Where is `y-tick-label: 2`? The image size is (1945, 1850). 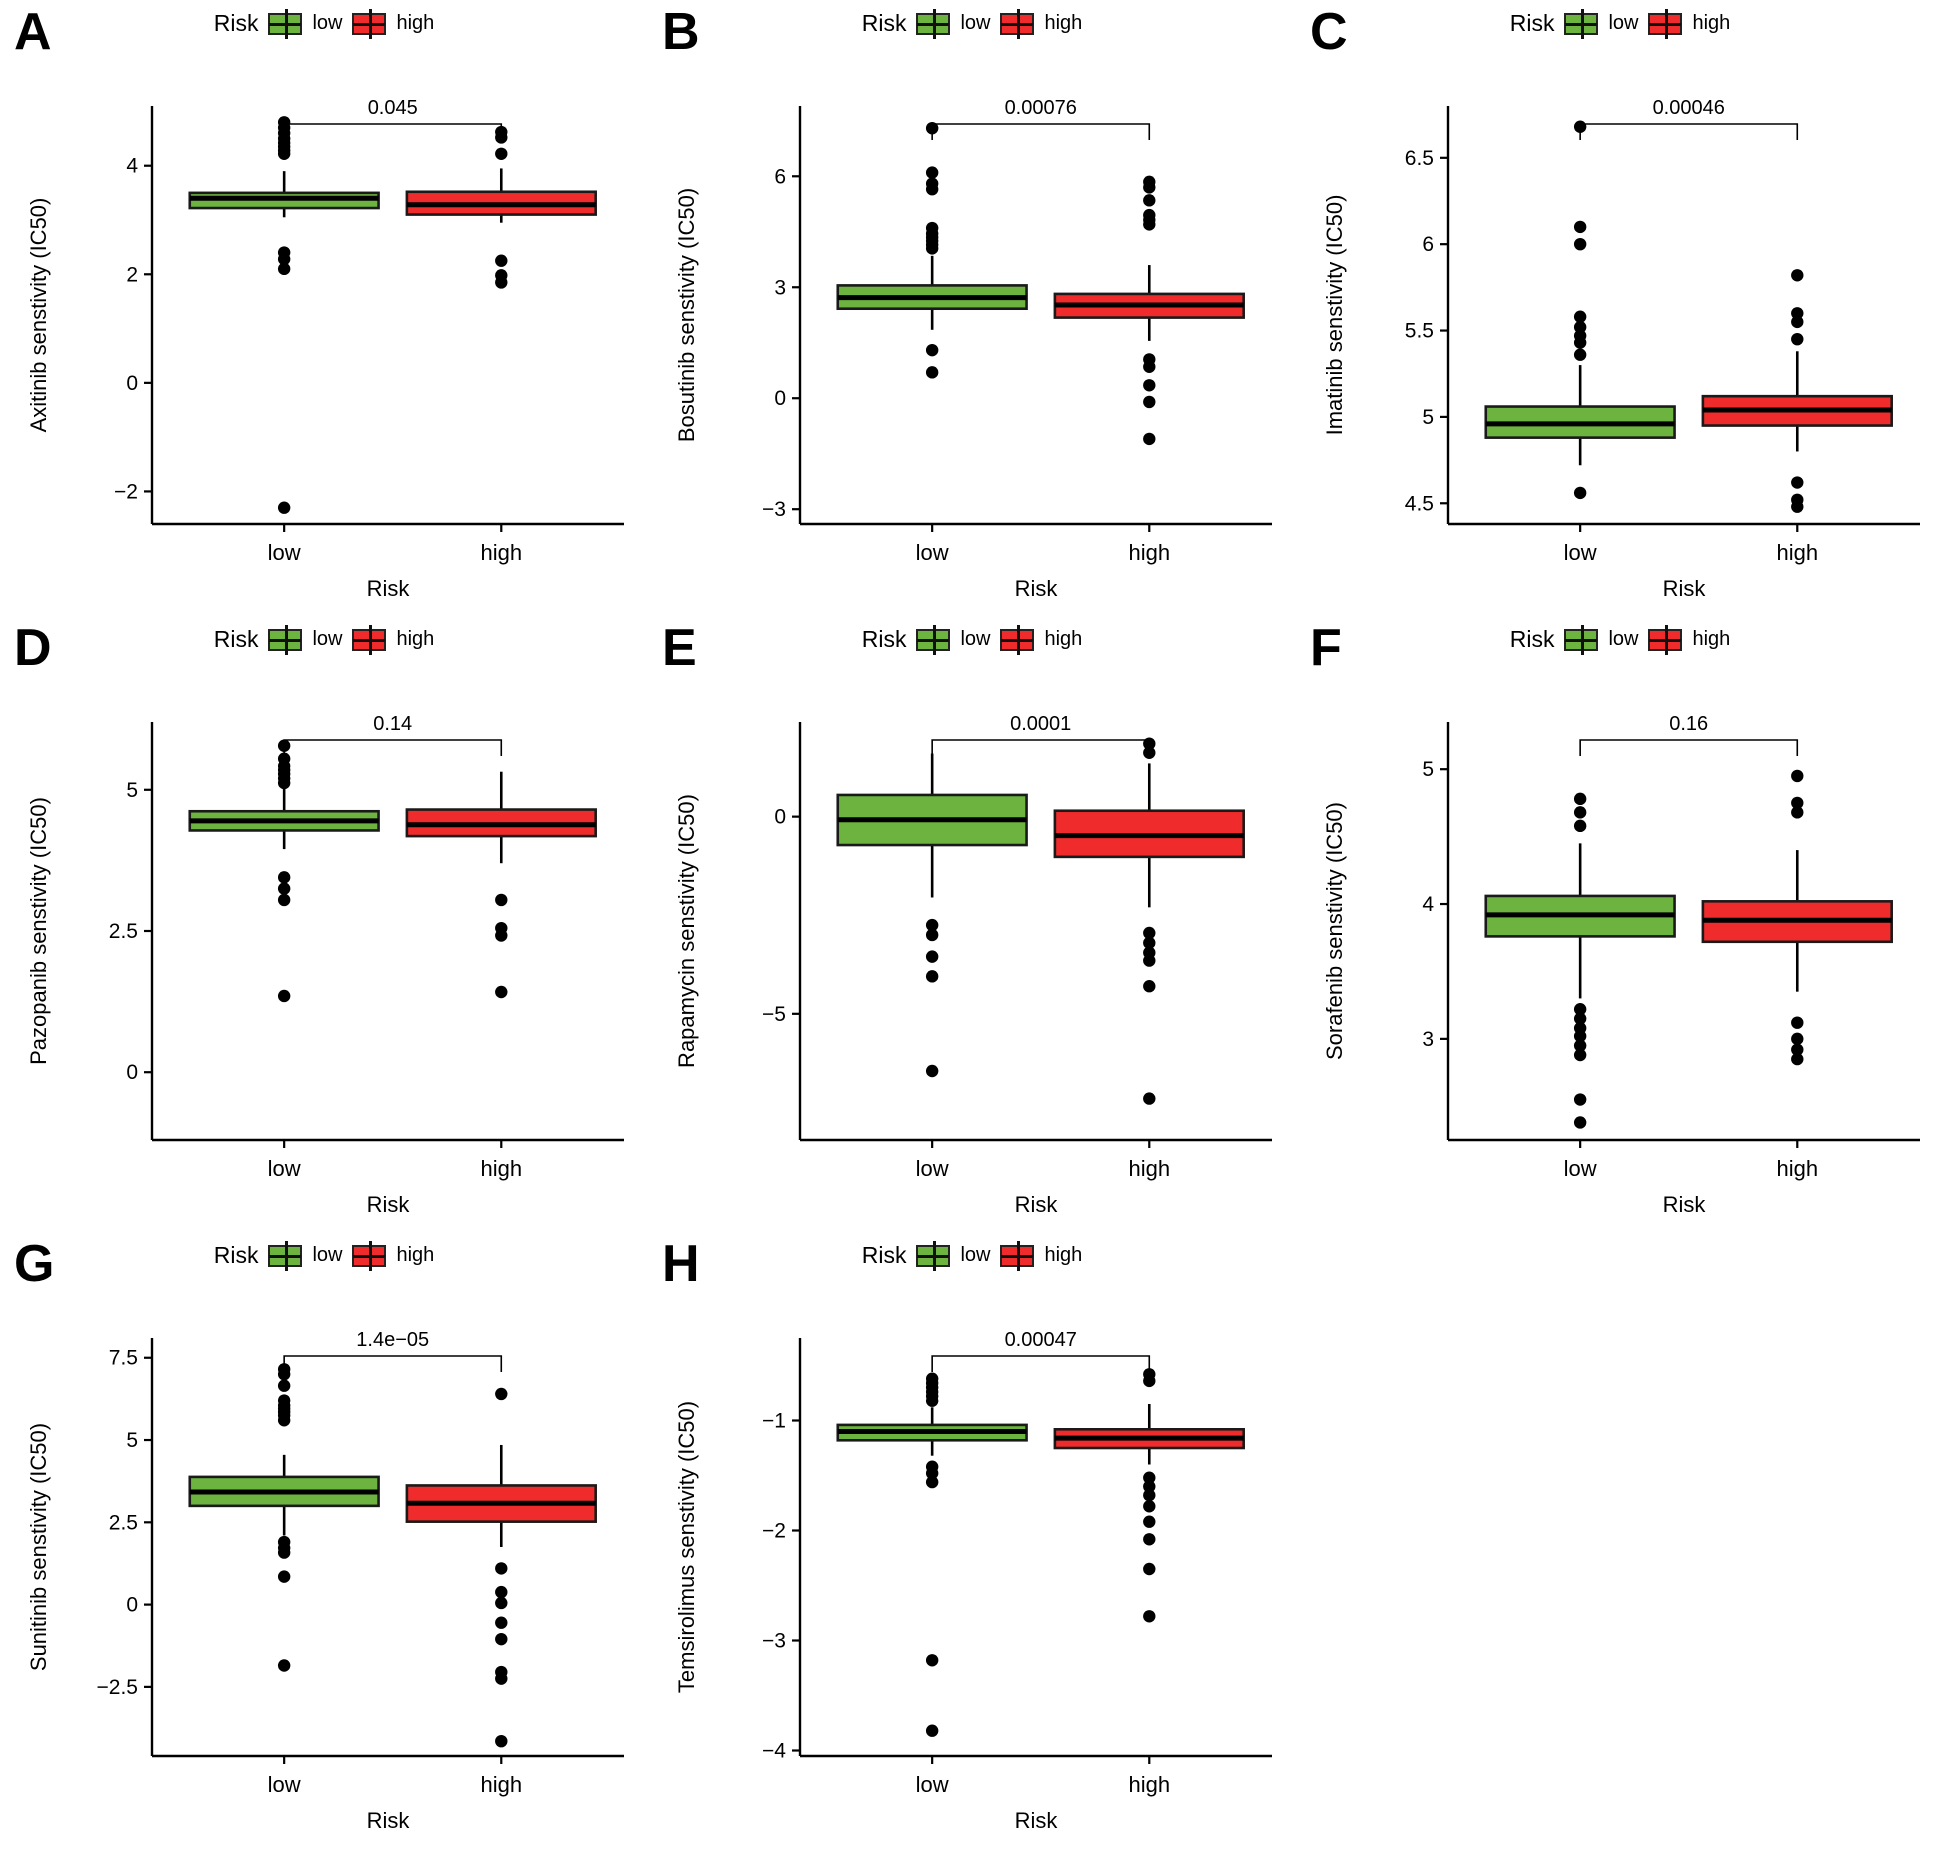
y-tick-label: 2 is located at coordinates (132, 274).